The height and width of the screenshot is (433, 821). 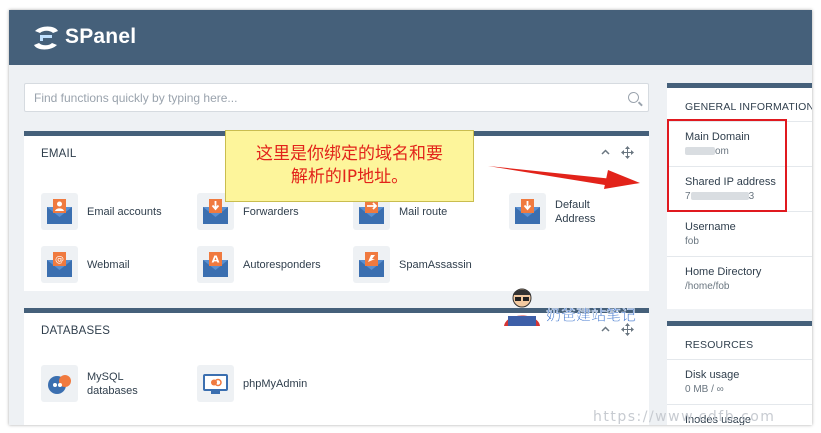 I want to click on svg-text: A, so click(x=216, y=260).